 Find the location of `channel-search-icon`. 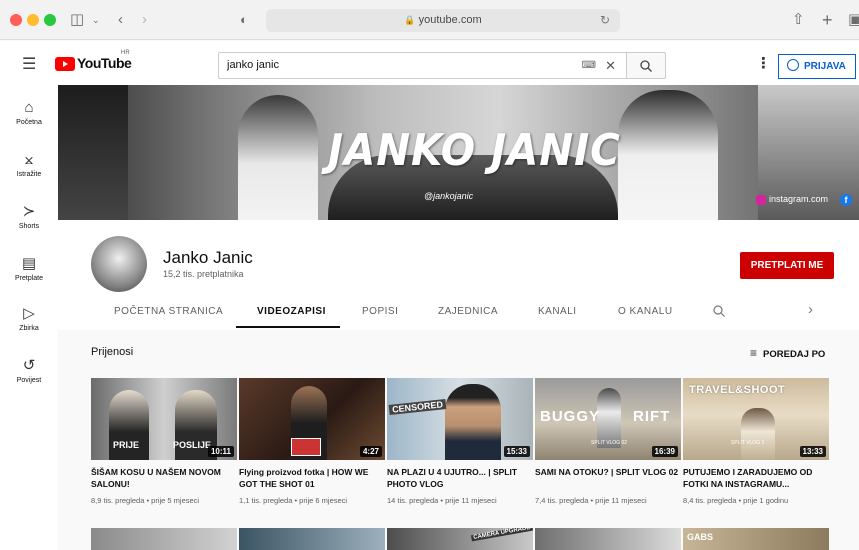

channel-search-icon is located at coordinates (719, 311).